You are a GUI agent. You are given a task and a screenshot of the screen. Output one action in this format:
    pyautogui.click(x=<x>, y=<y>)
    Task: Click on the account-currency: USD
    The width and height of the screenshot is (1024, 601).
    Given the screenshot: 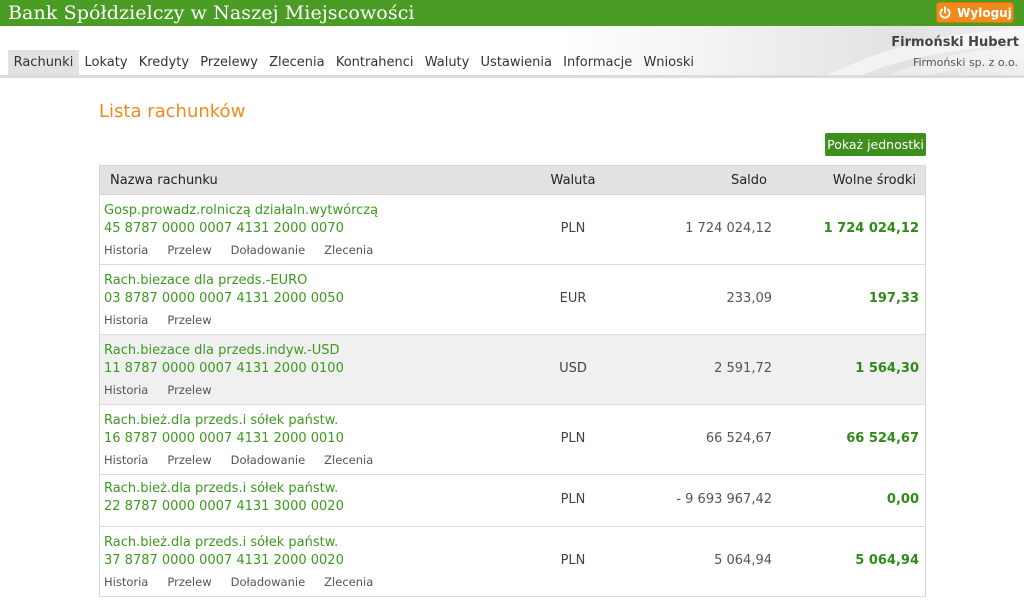 What is the action you would take?
    pyautogui.click(x=573, y=368)
    